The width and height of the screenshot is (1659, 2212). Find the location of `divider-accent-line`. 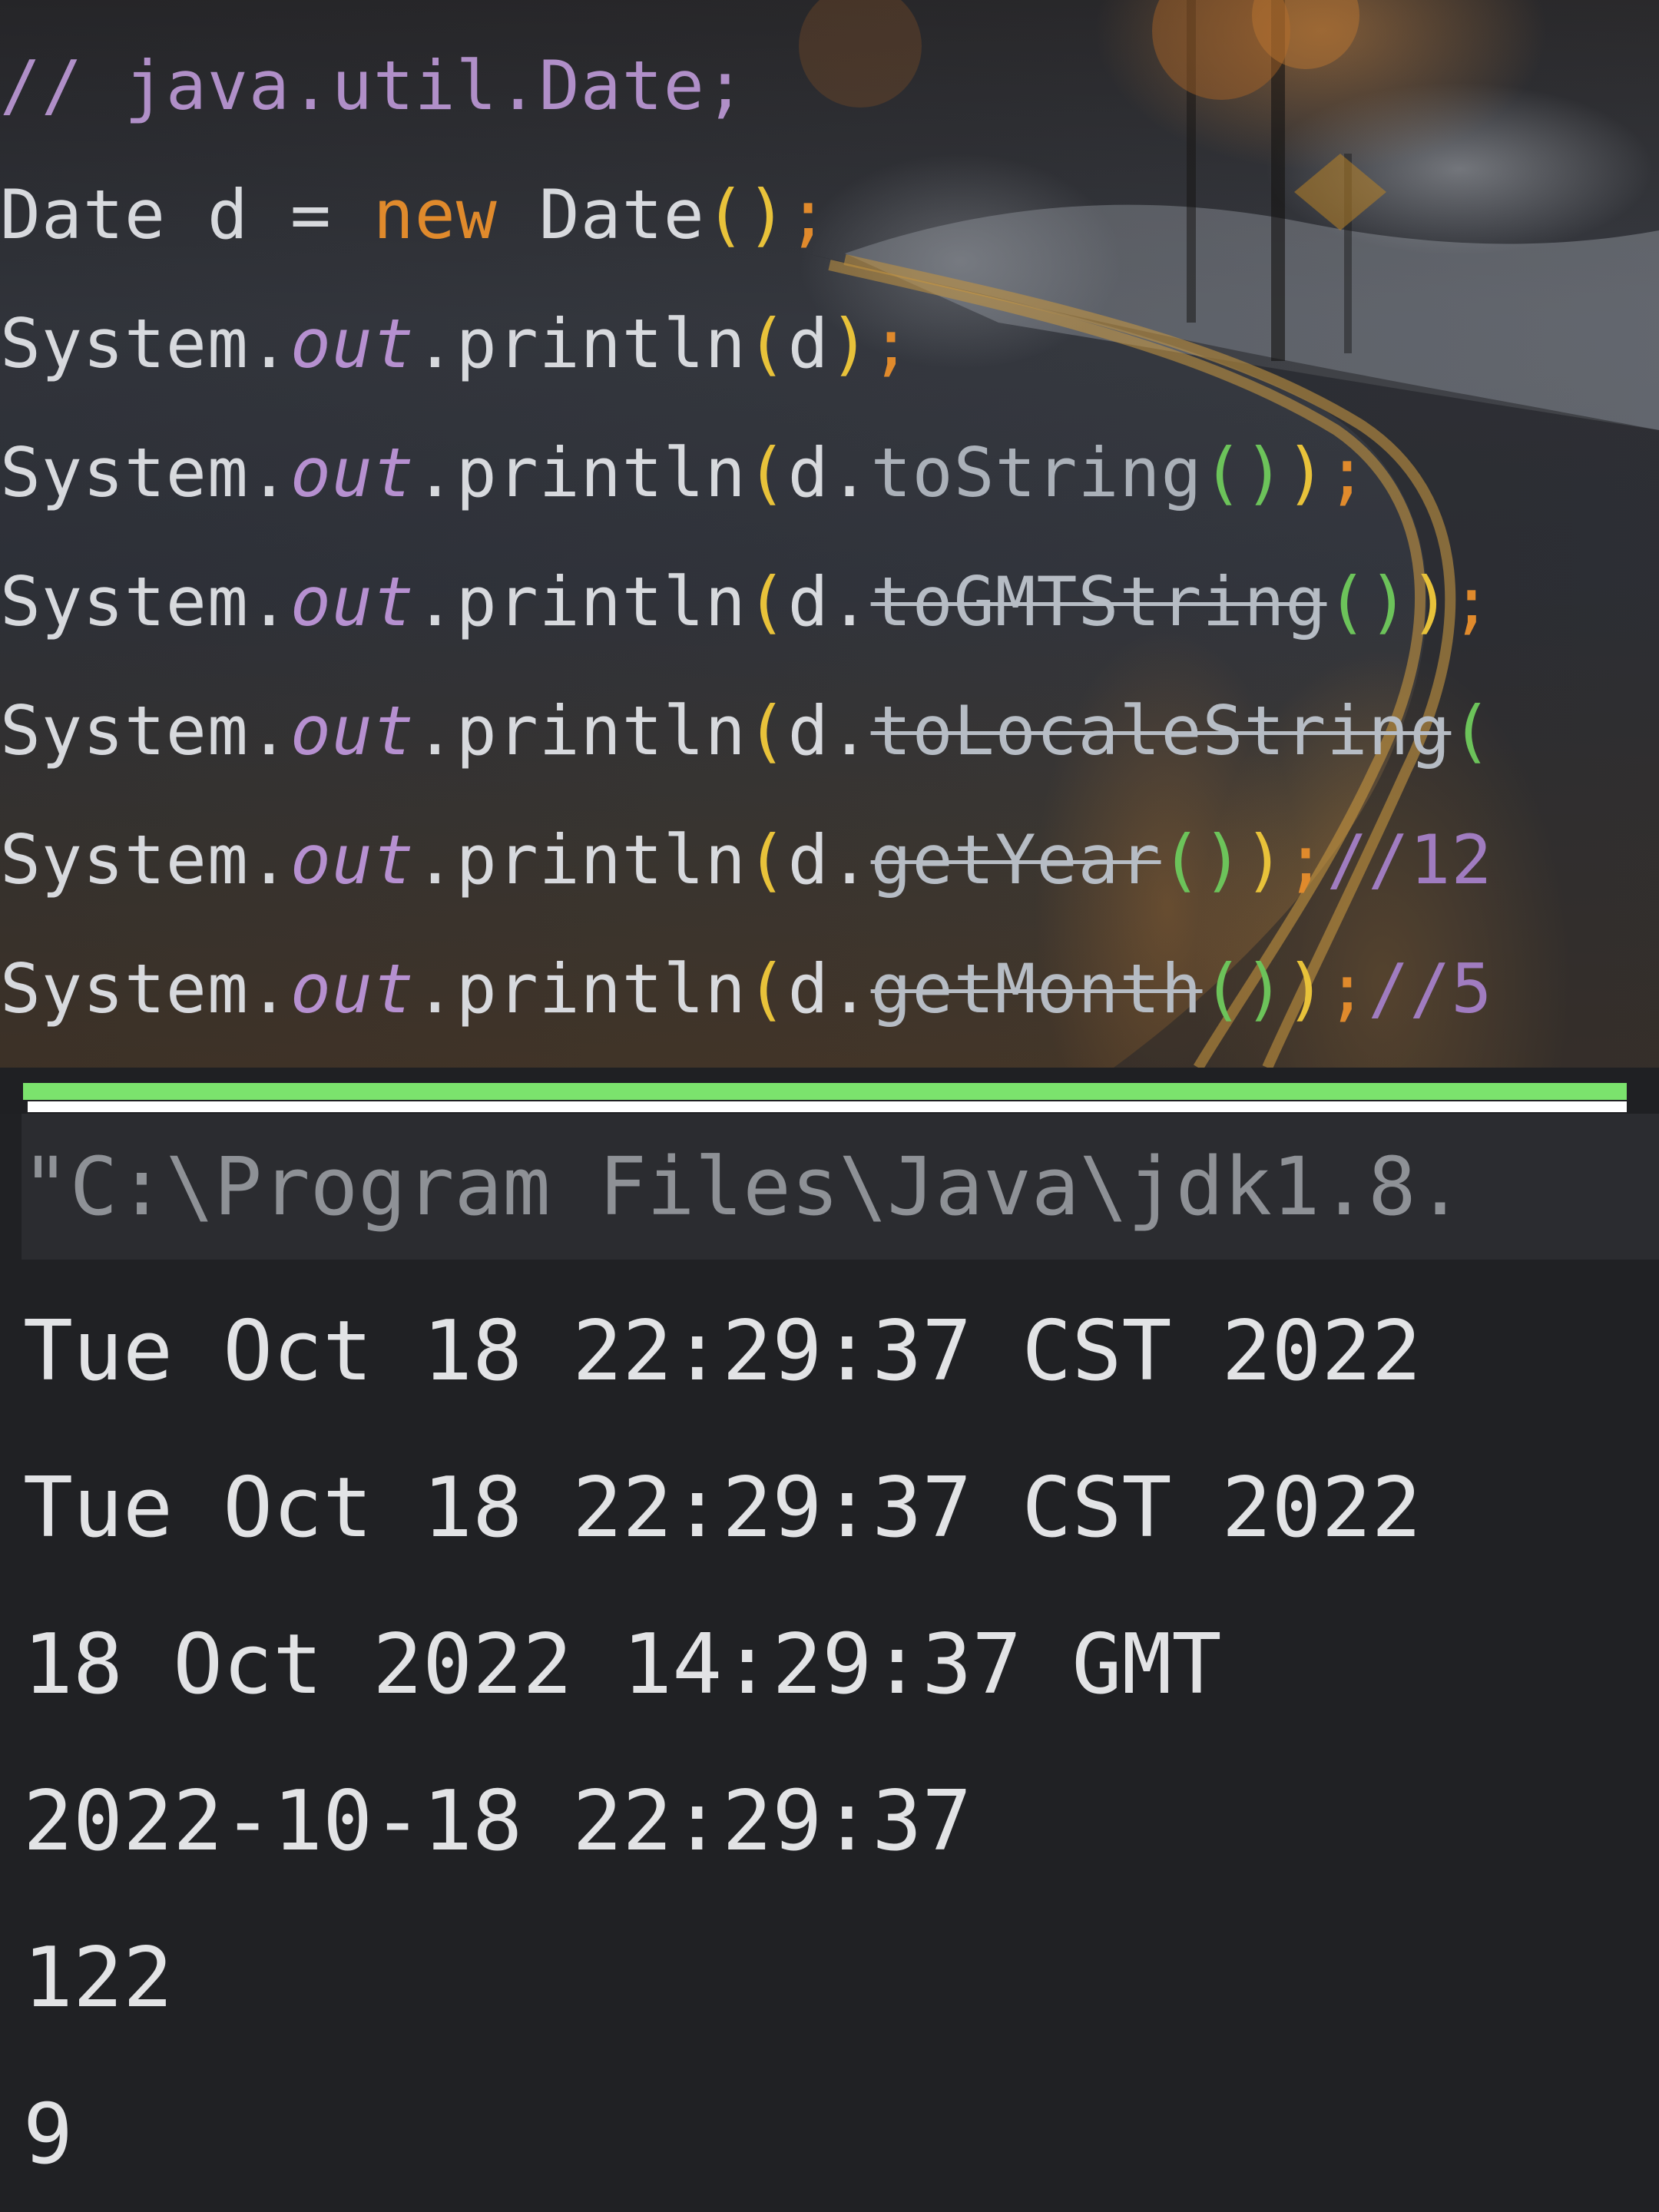

divider-accent-line is located at coordinates (825, 1091).